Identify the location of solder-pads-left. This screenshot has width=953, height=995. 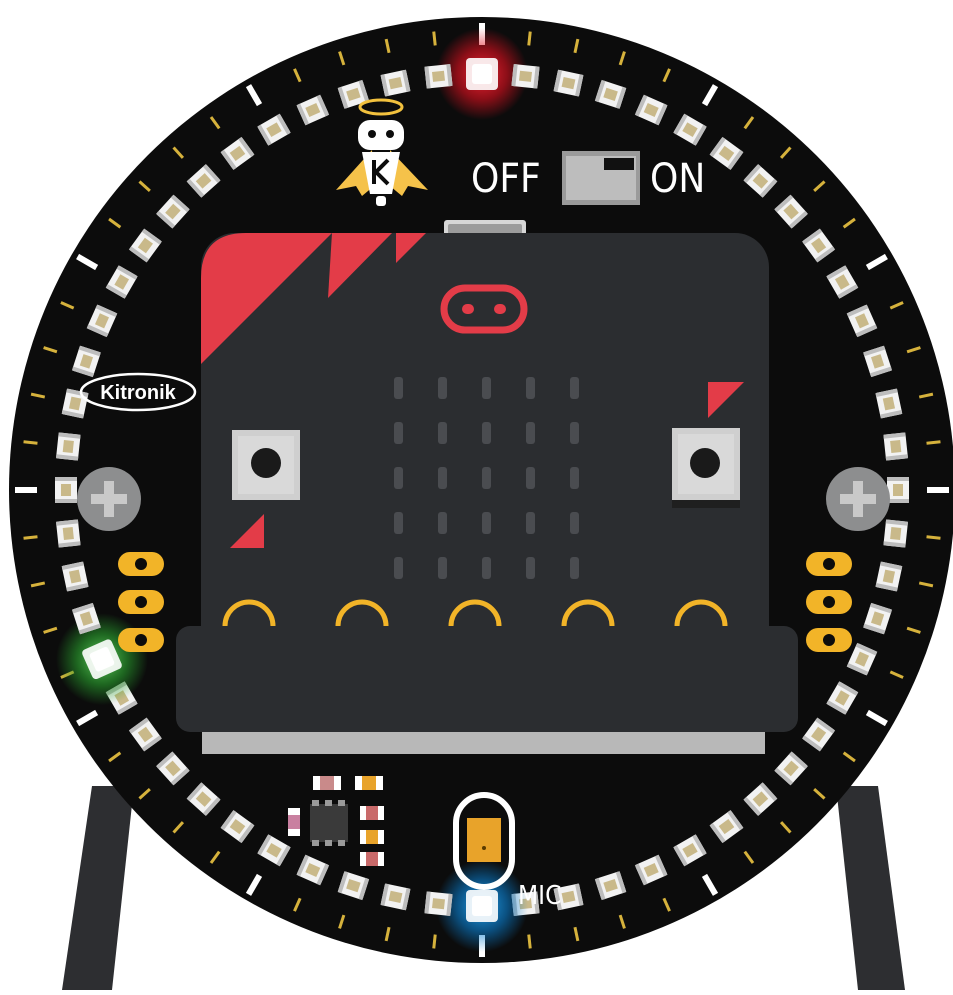
(141, 602).